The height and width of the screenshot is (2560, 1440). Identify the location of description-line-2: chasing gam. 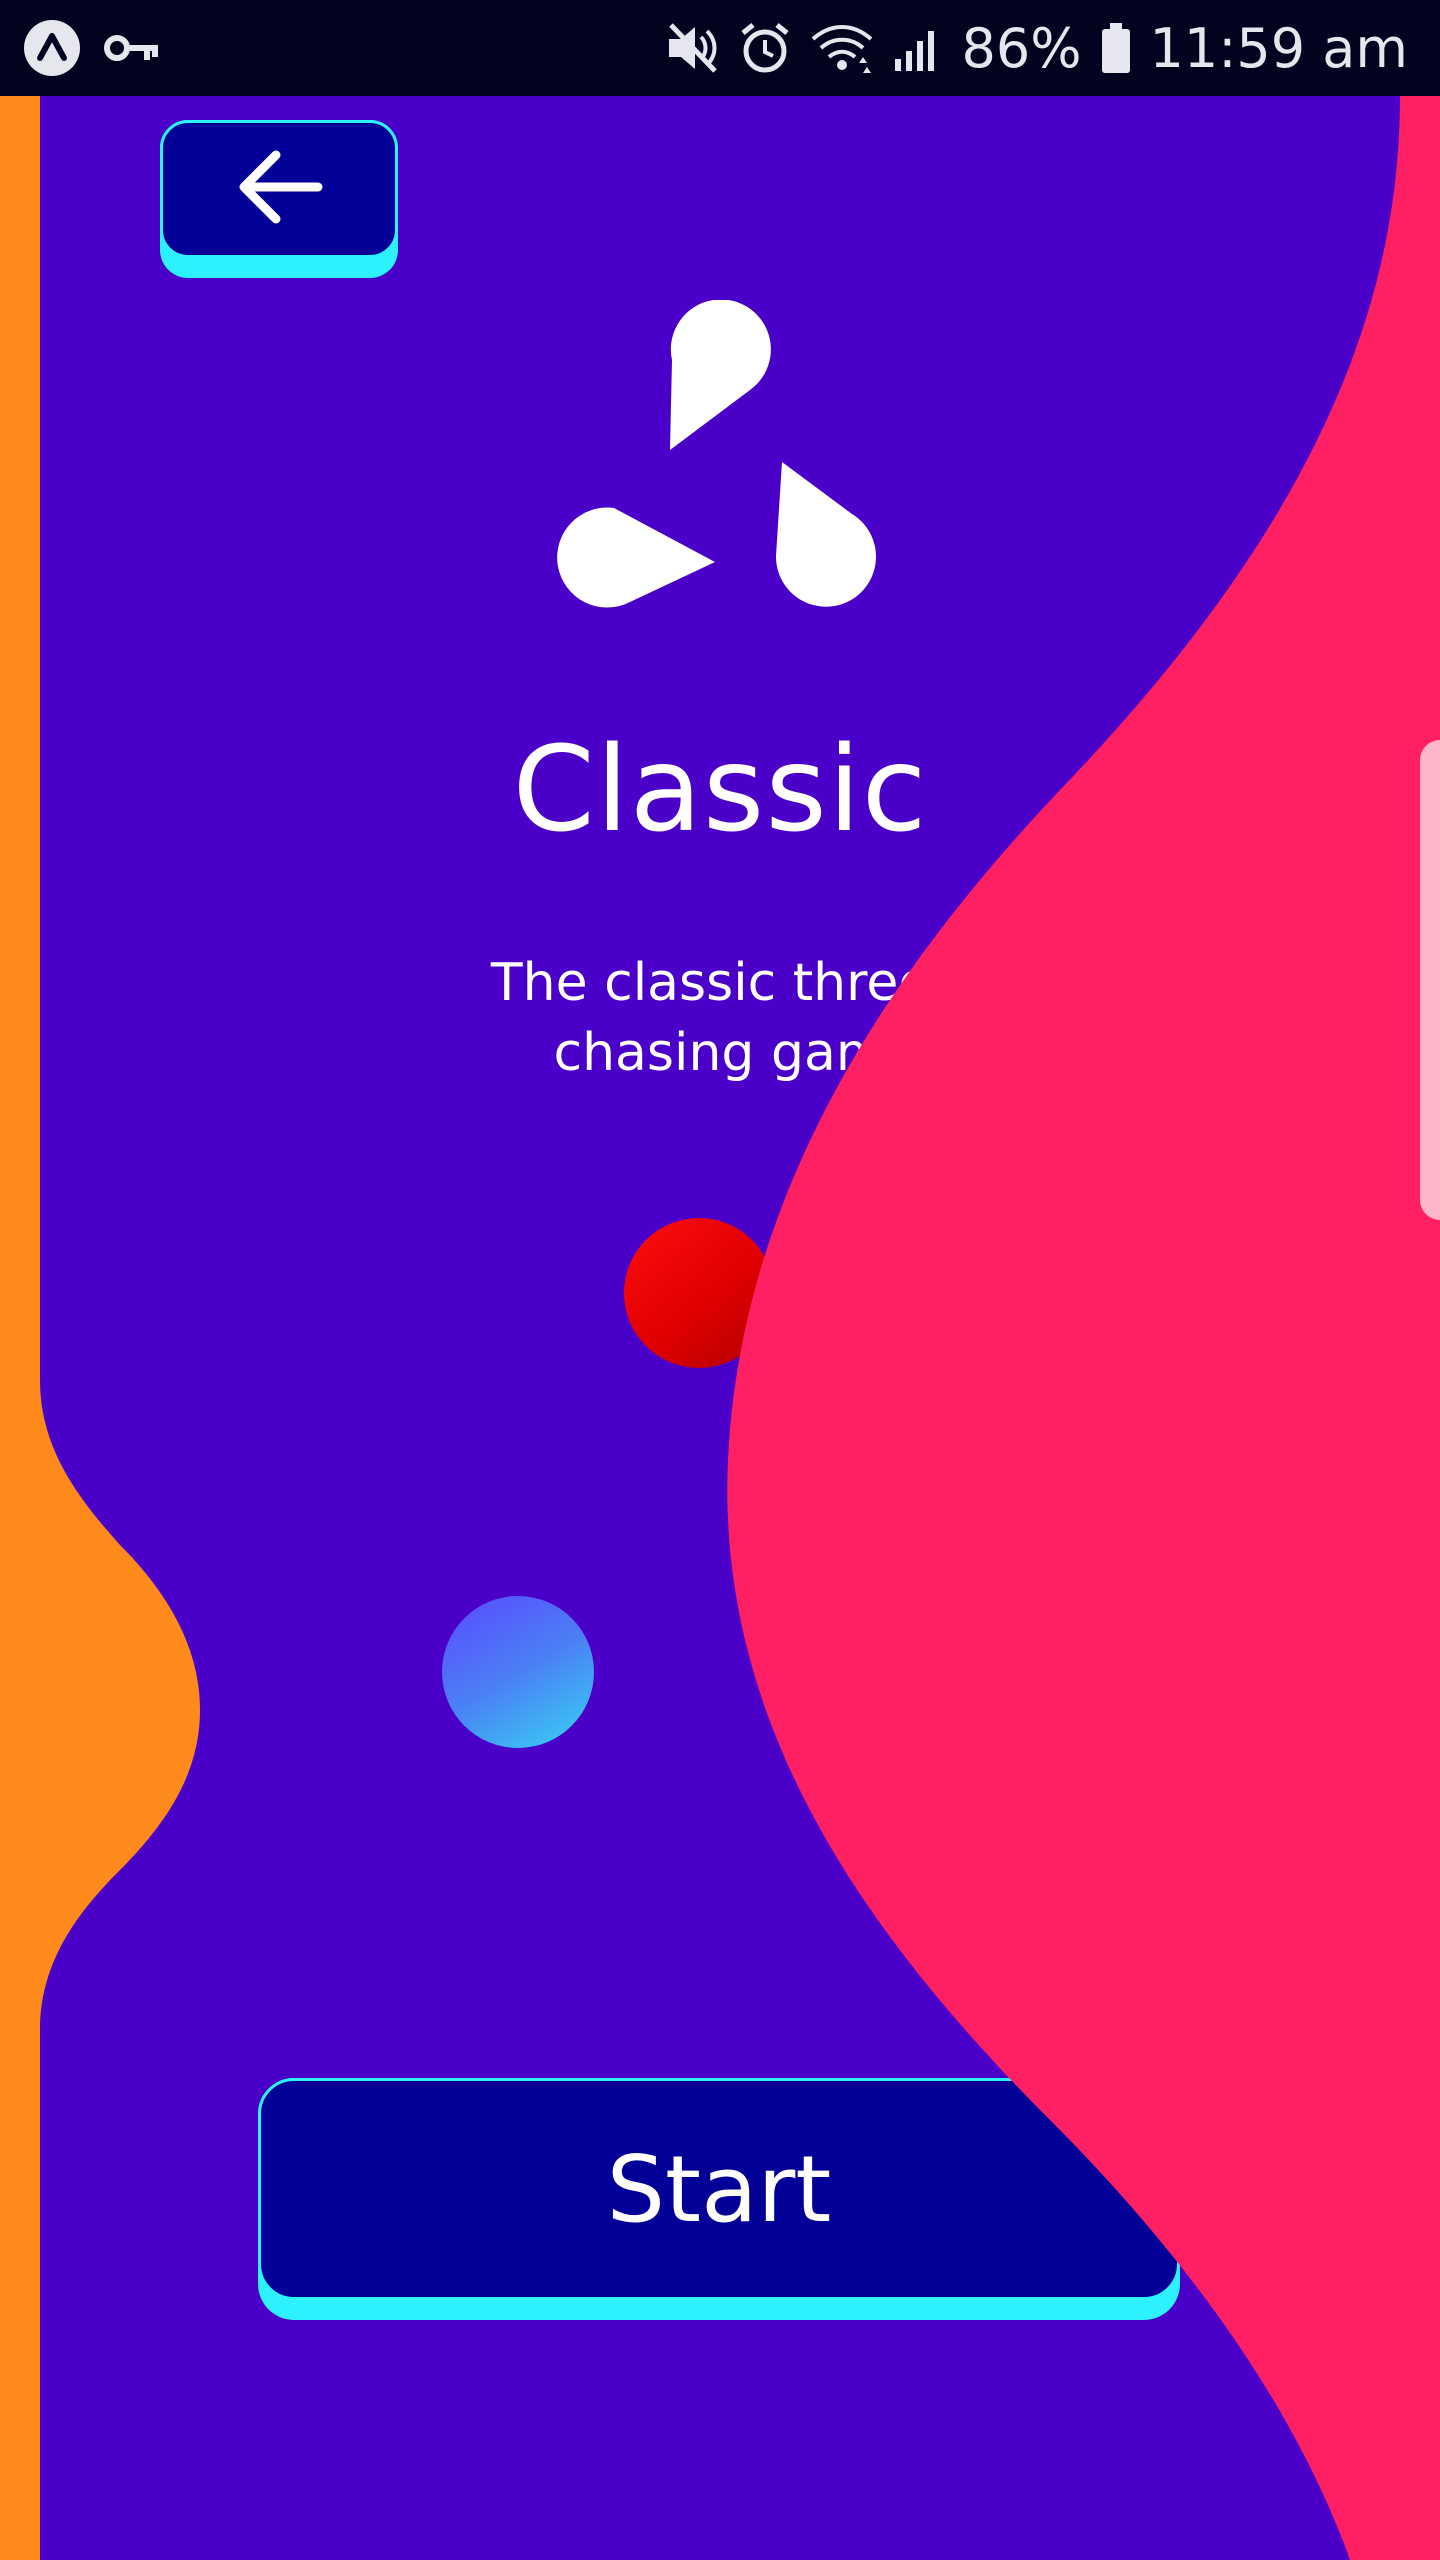
(720, 1053).